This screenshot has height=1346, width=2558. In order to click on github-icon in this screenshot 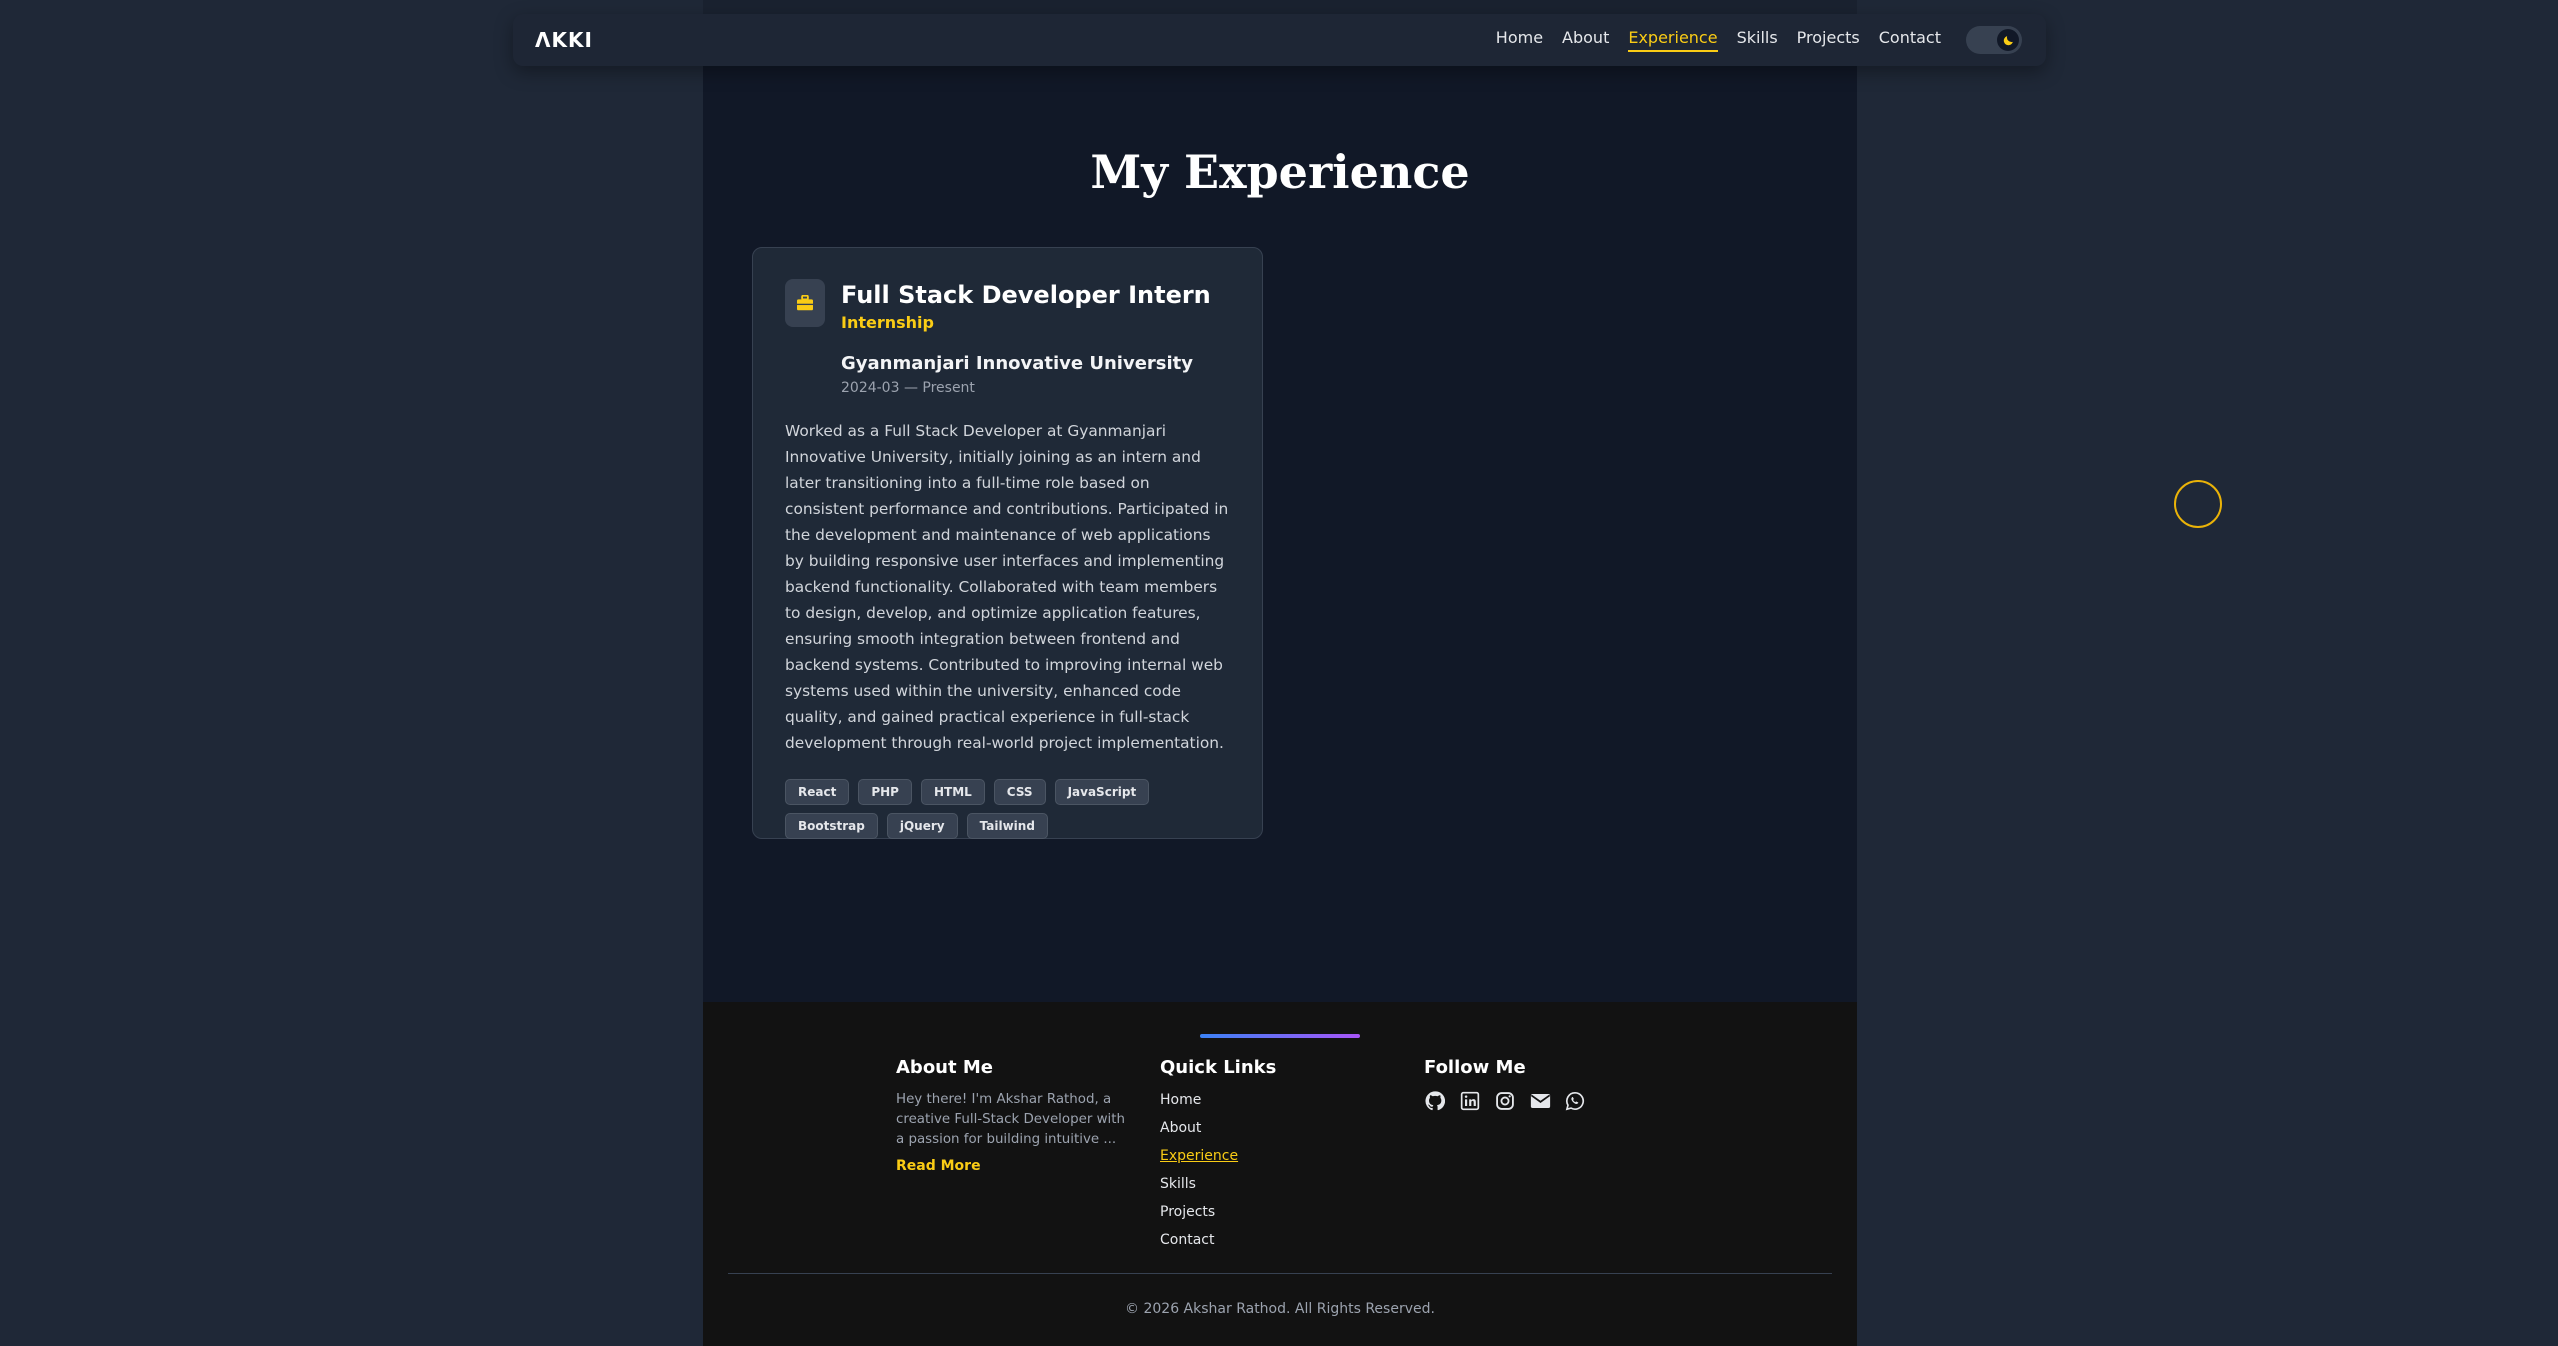, I will do `click(1435, 1101)`.